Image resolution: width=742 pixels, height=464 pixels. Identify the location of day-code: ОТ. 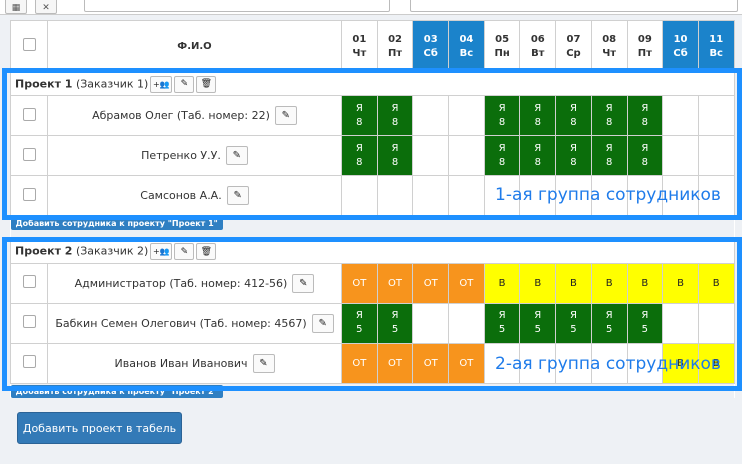
(395, 363).